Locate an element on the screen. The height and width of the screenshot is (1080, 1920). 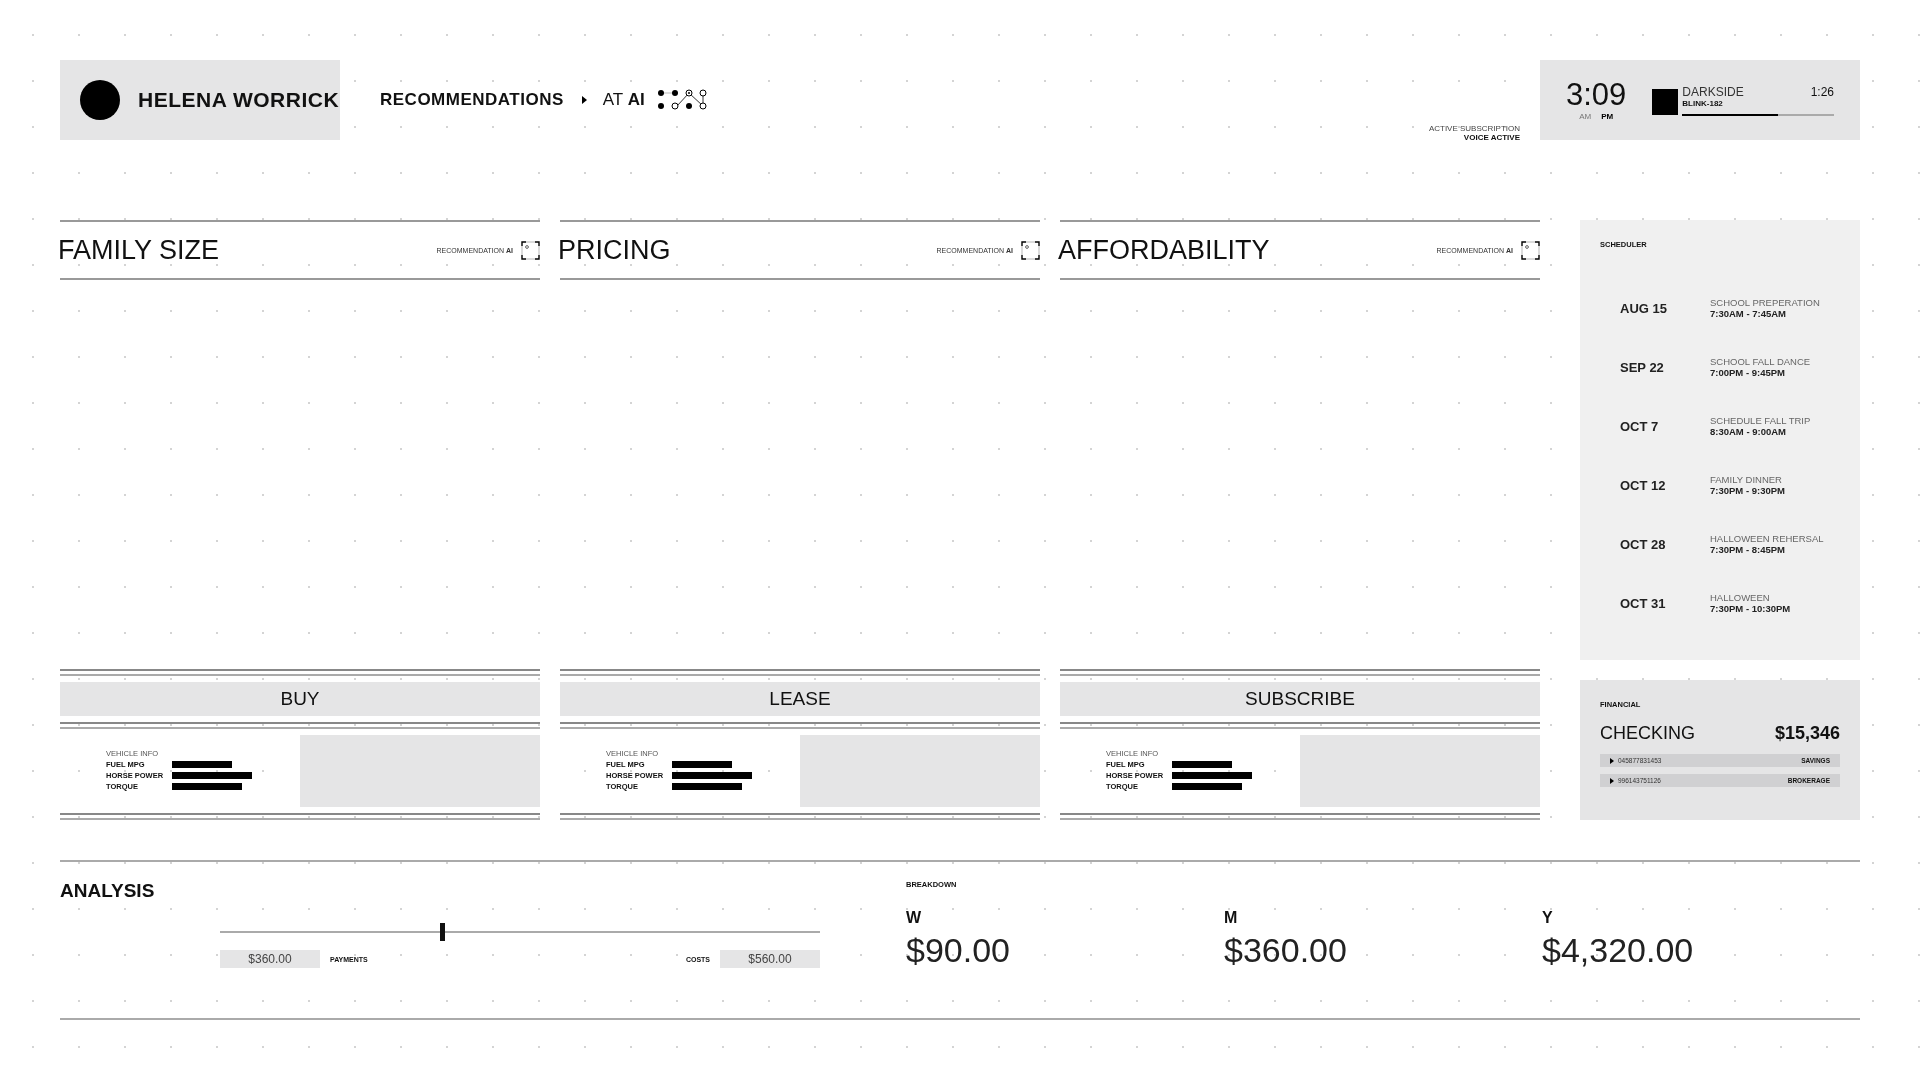
song-title: DARKSIDE is located at coordinates (1713, 91).